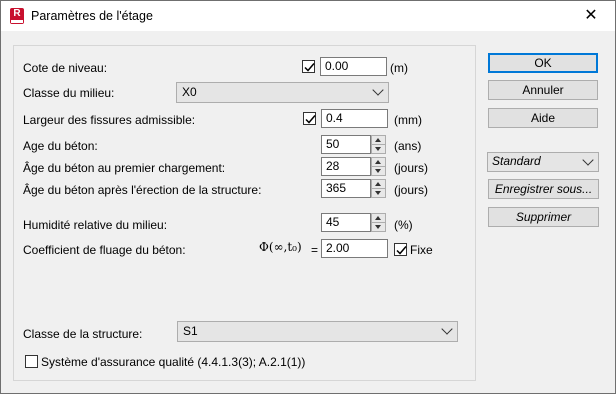  What do you see at coordinates (69, 93) in the screenshot?
I see `classe-milieu-label: Classe du milieu:` at bounding box center [69, 93].